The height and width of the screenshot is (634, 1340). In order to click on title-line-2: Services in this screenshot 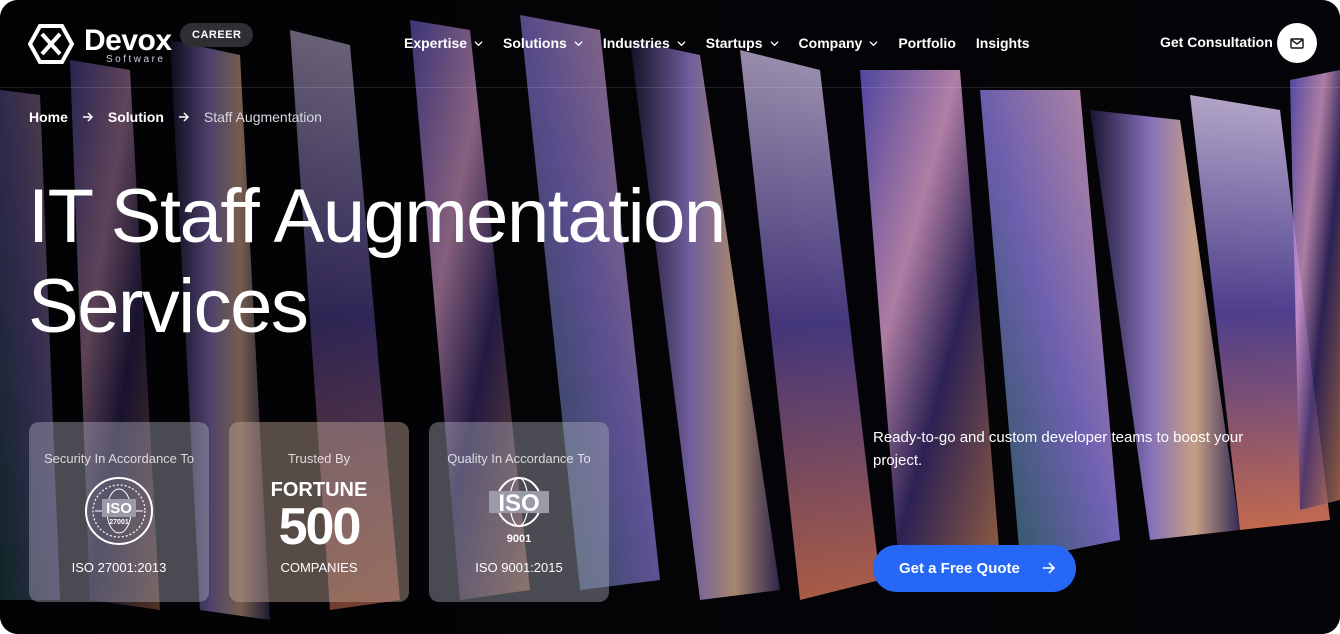, I will do `click(168, 306)`.